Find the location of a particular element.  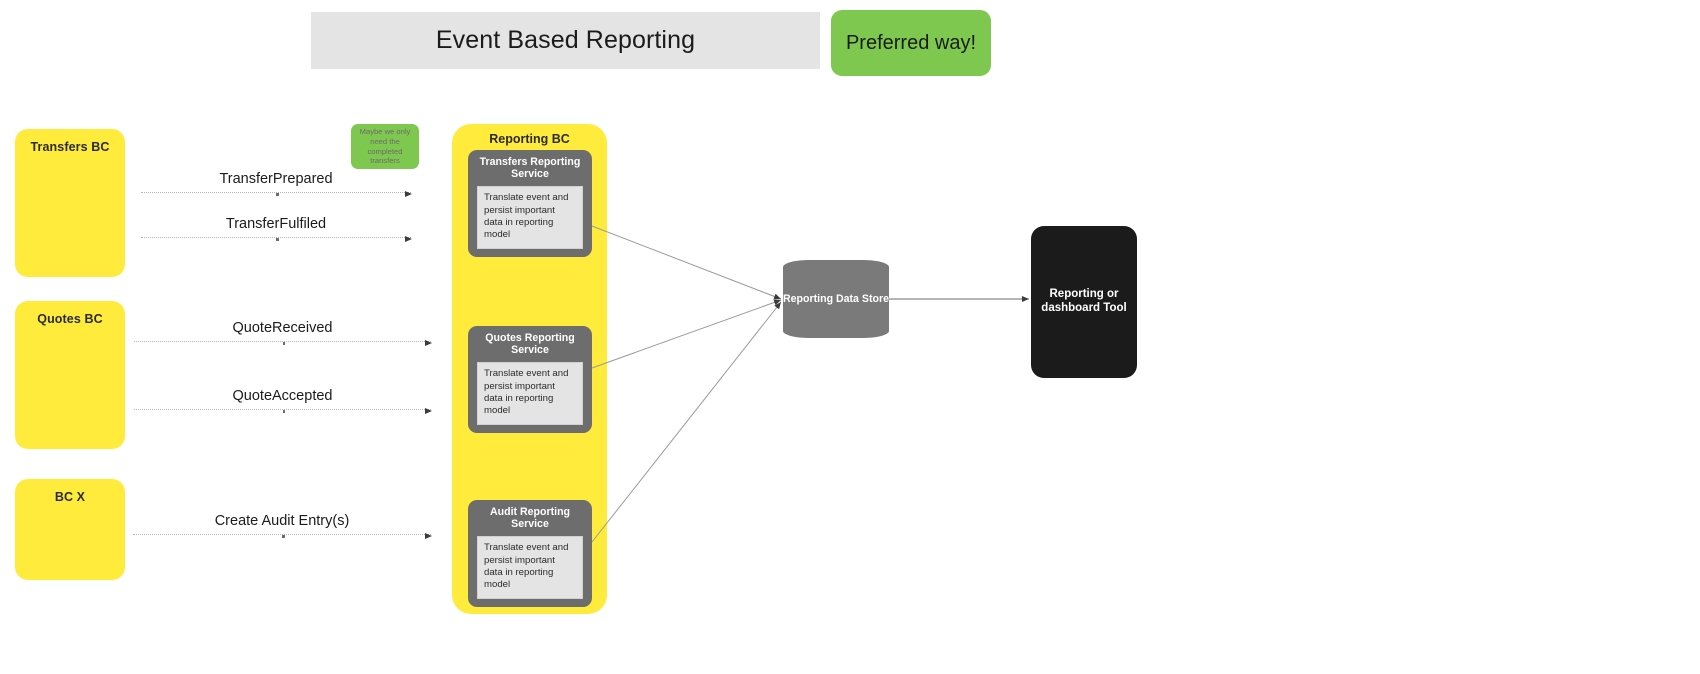

event-label-create-audit-entry: Create Audit Entry(s) is located at coordinates (282, 521).